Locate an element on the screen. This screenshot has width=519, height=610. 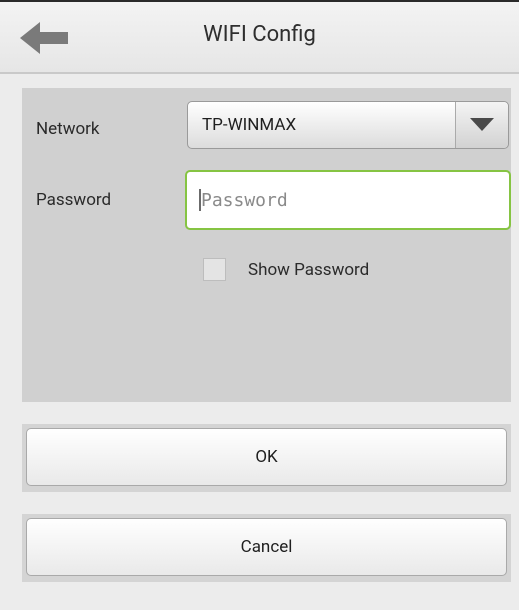
show-password-label: Show Password is located at coordinates (308, 270).